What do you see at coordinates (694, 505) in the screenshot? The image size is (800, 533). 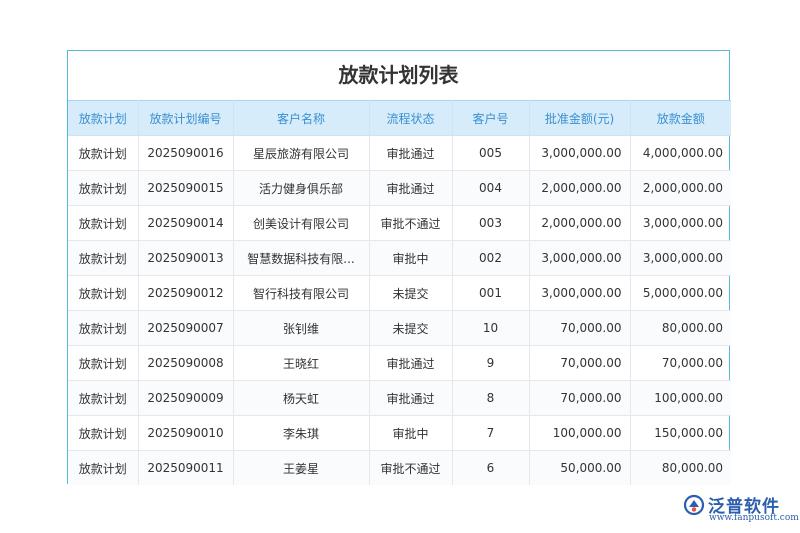 I see `fanpu-logo-icon` at bounding box center [694, 505].